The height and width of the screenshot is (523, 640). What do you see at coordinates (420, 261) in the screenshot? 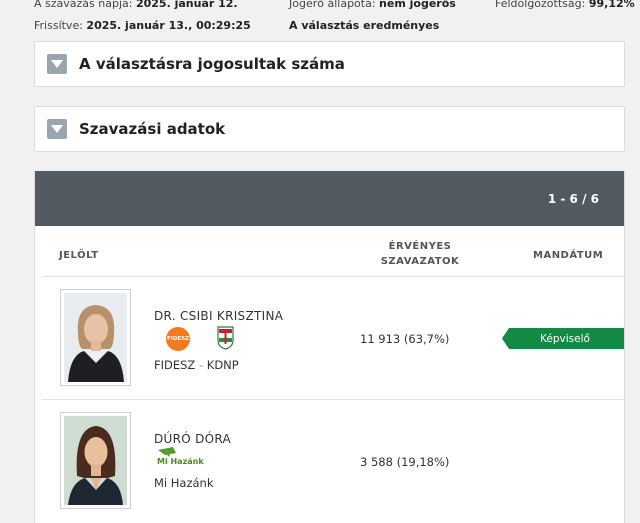
I see `valid-votes-line2: SZAVAZATOK` at bounding box center [420, 261].